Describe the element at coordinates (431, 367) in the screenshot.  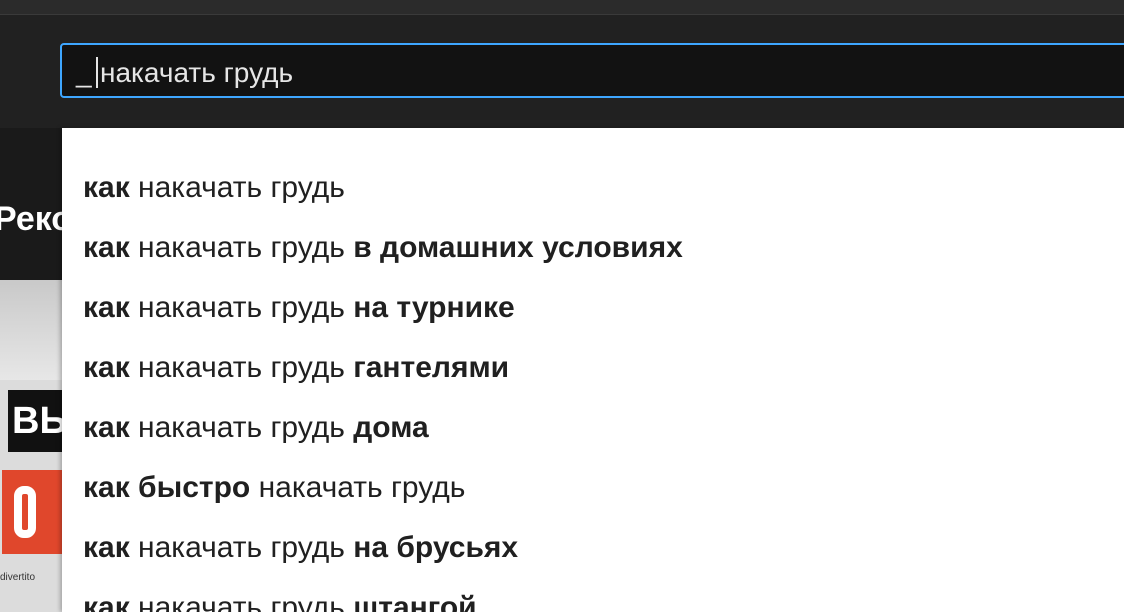
I see `suggestion-bold-text: гантелями` at that location.